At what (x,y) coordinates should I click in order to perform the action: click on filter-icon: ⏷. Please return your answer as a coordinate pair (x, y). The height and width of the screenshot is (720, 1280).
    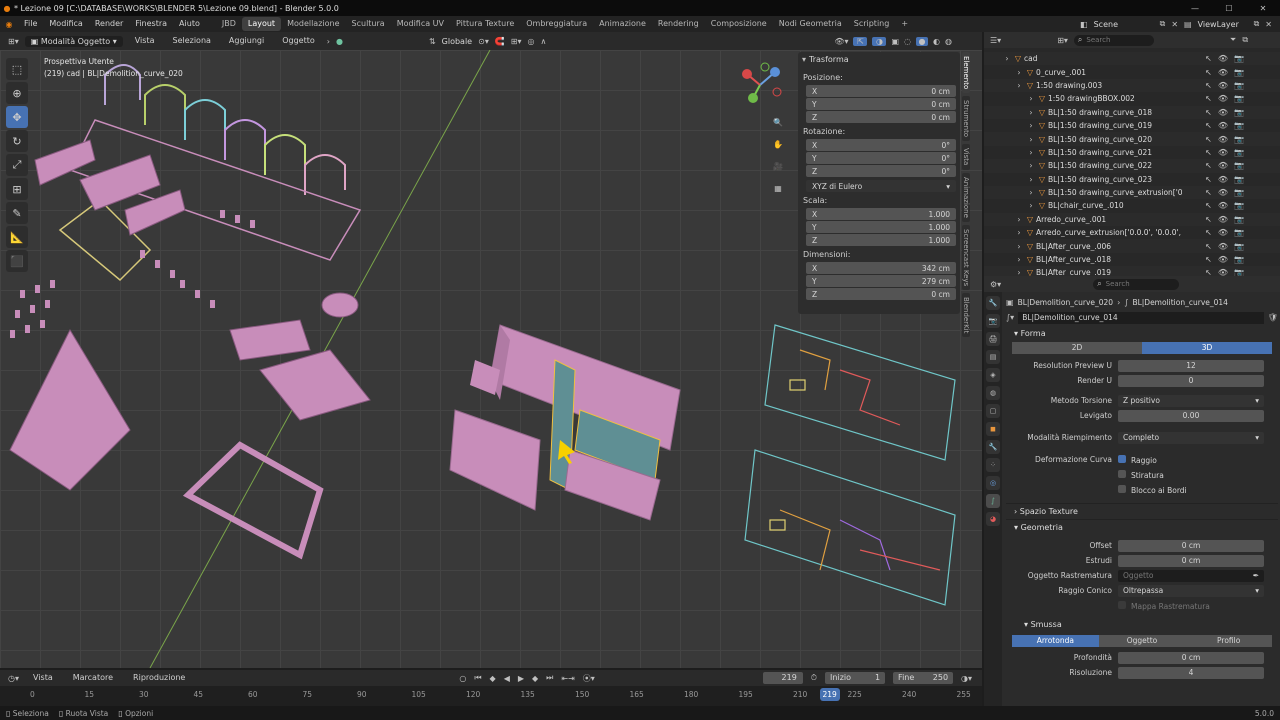
    Looking at the image, I should click on (1233, 40).